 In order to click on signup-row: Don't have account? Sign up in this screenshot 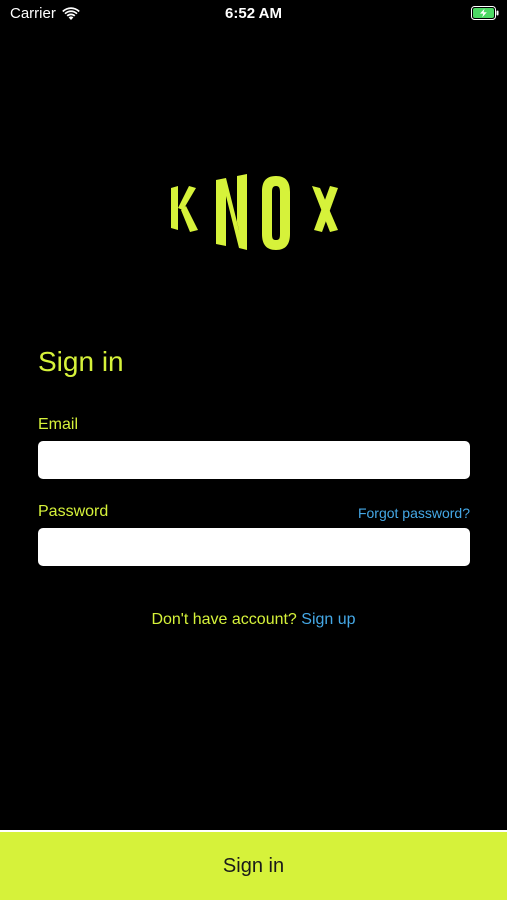, I will do `click(253, 620)`.